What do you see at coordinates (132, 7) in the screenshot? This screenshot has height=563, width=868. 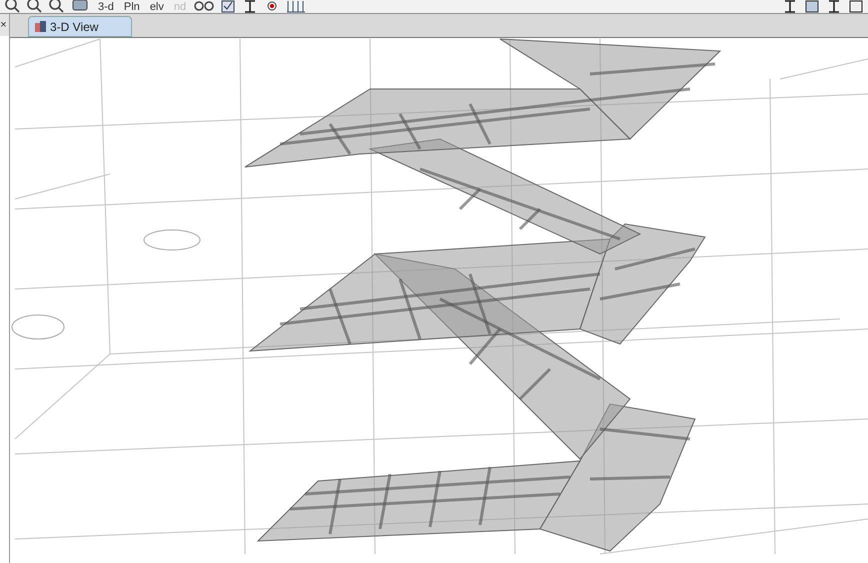 I see `view-button: Pln` at bounding box center [132, 7].